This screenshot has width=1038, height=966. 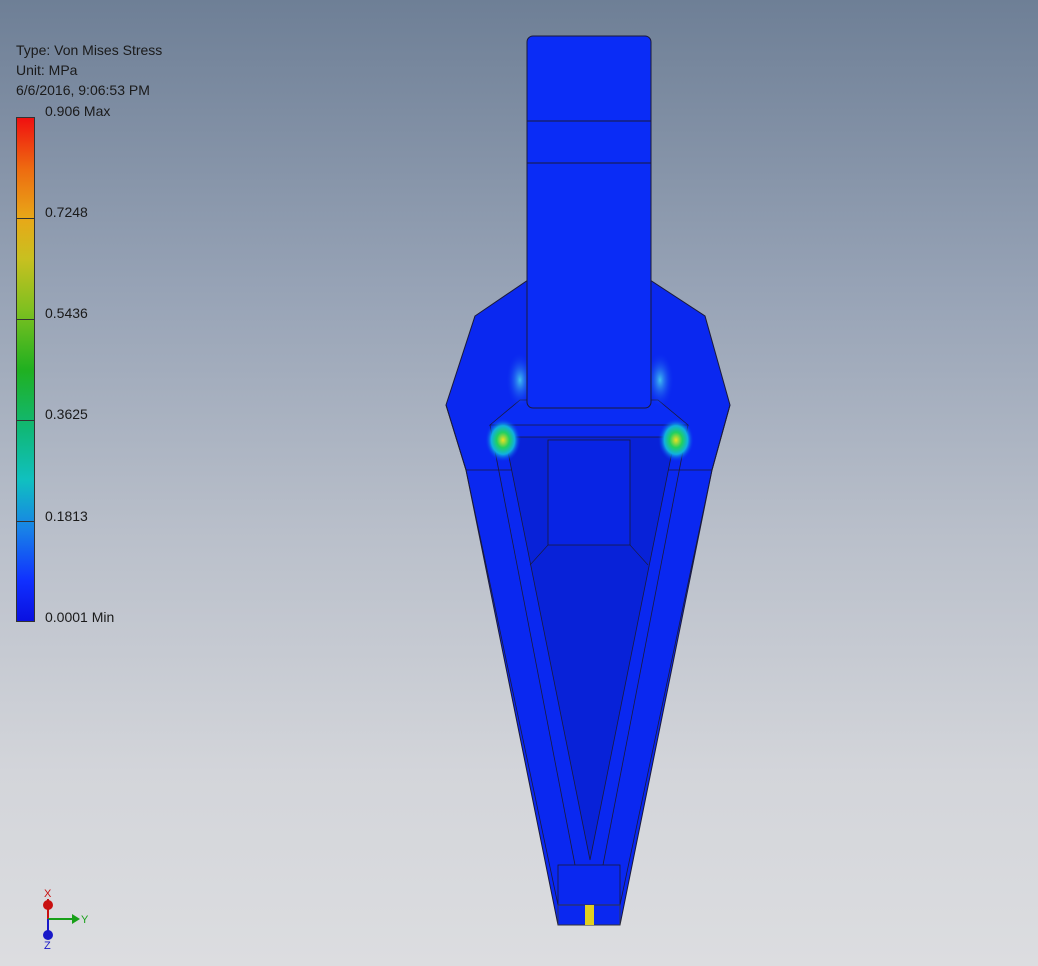 What do you see at coordinates (85, 920) in the screenshot?
I see `y-axis-label: Y` at bounding box center [85, 920].